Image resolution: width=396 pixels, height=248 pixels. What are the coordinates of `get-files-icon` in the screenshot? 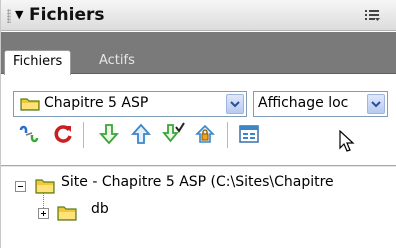 It's located at (109, 134).